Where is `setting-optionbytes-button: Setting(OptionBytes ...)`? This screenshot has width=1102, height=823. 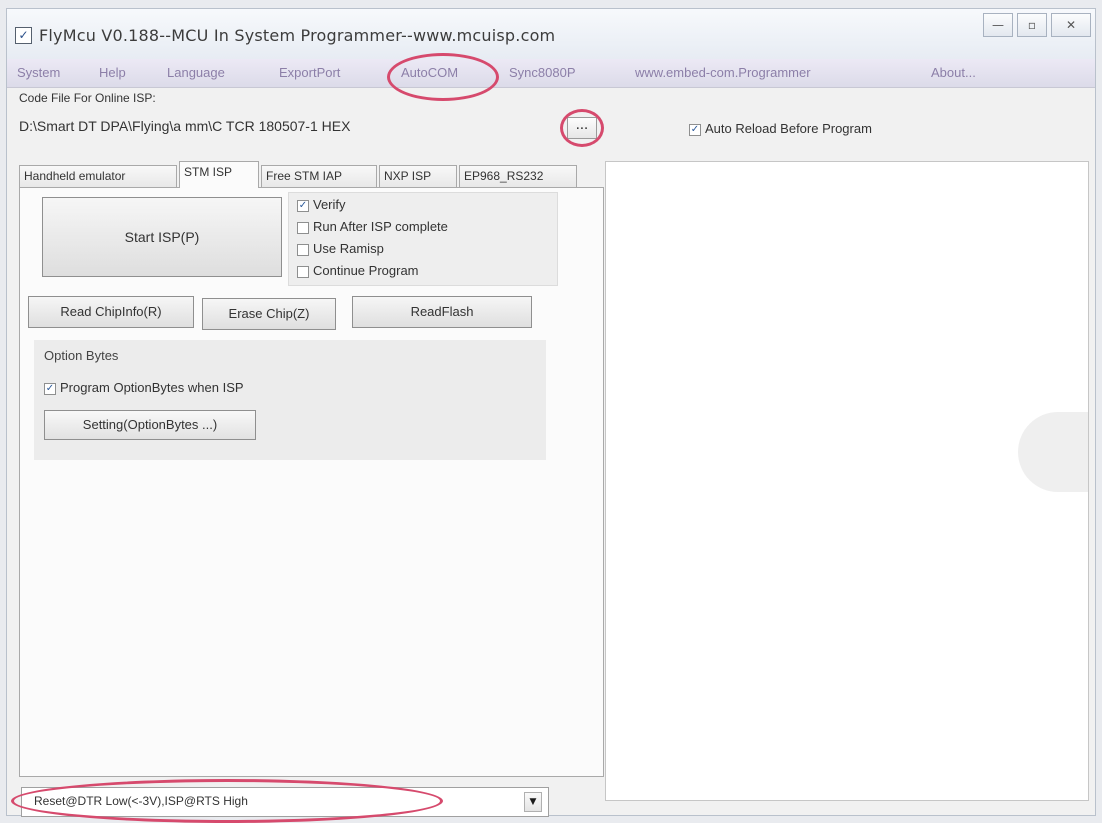 setting-optionbytes-button: Setting(OptionBytes ...) is located at coordinates (150, 425).